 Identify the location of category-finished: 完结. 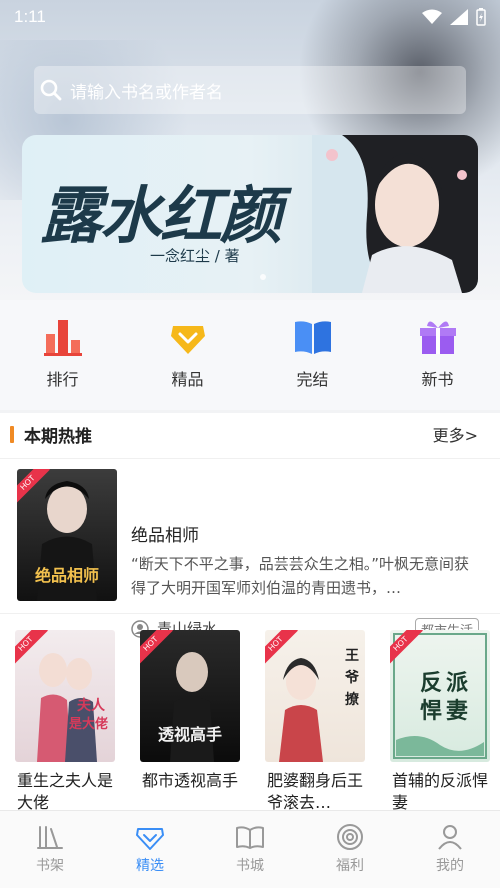
(312, 355).